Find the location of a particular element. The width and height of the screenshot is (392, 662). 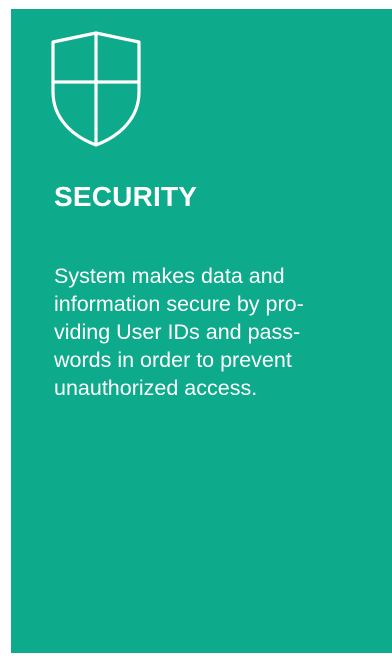

description-line: System makes data and is located at coordinates (169, 276).